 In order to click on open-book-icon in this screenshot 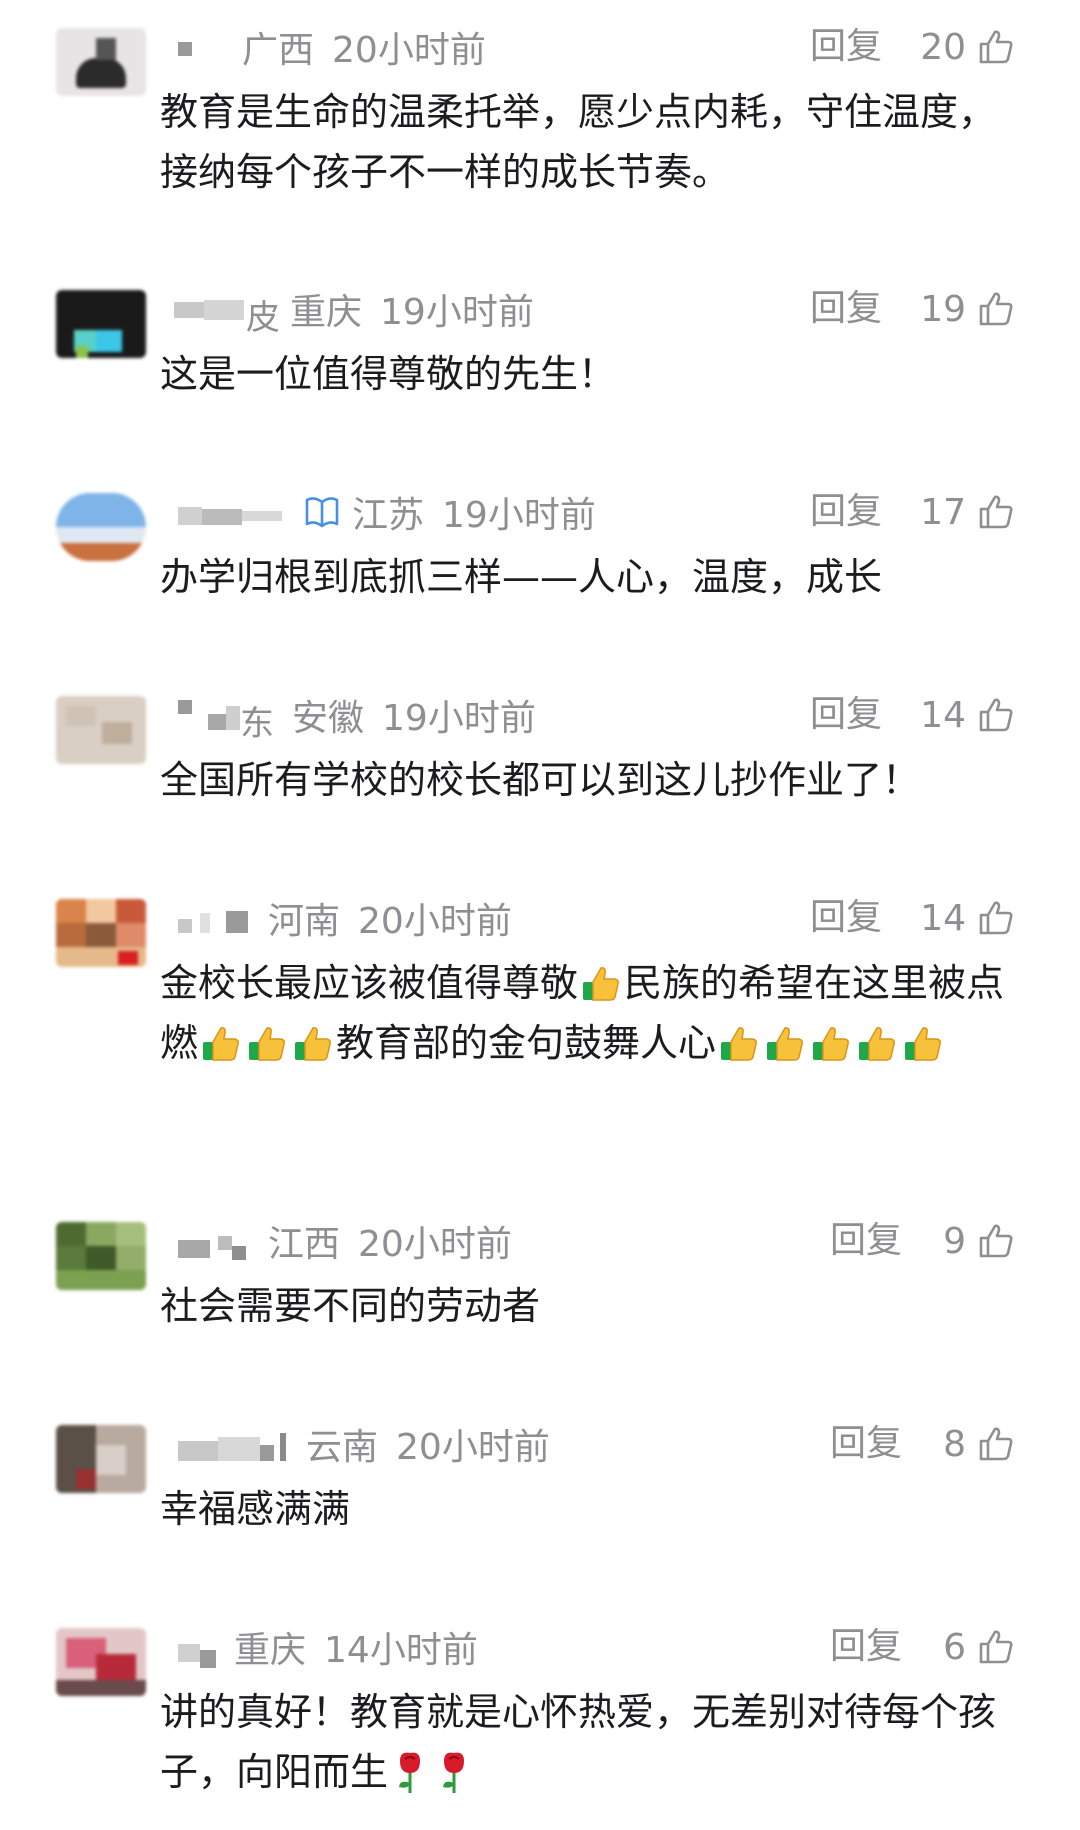, I will do `click(322, 512)`.